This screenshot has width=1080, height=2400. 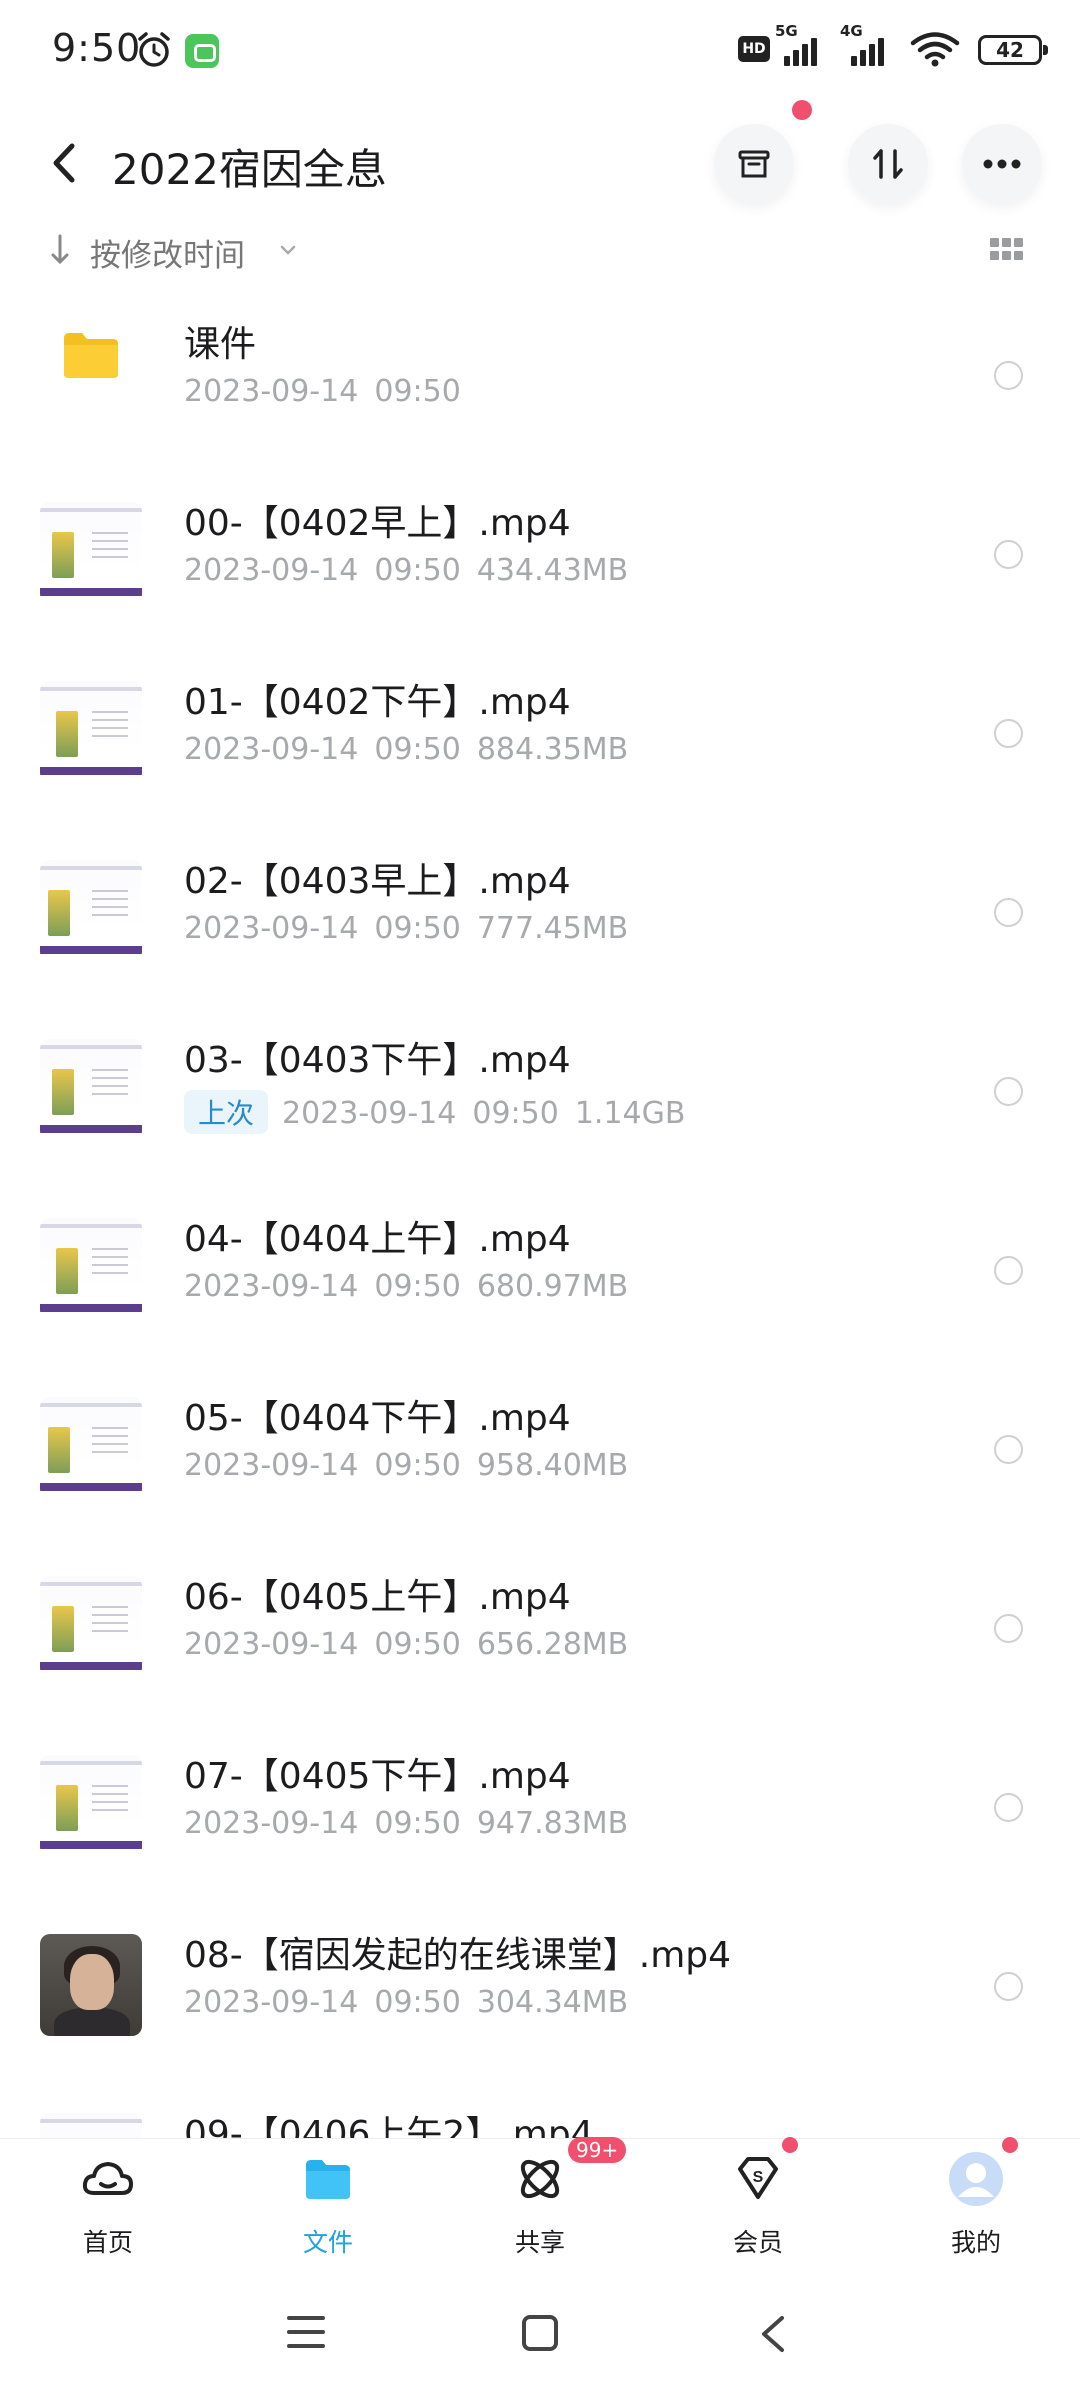 I want to click on file-name: 02-【0403早上】.mp4, so click(x=377, y=881).